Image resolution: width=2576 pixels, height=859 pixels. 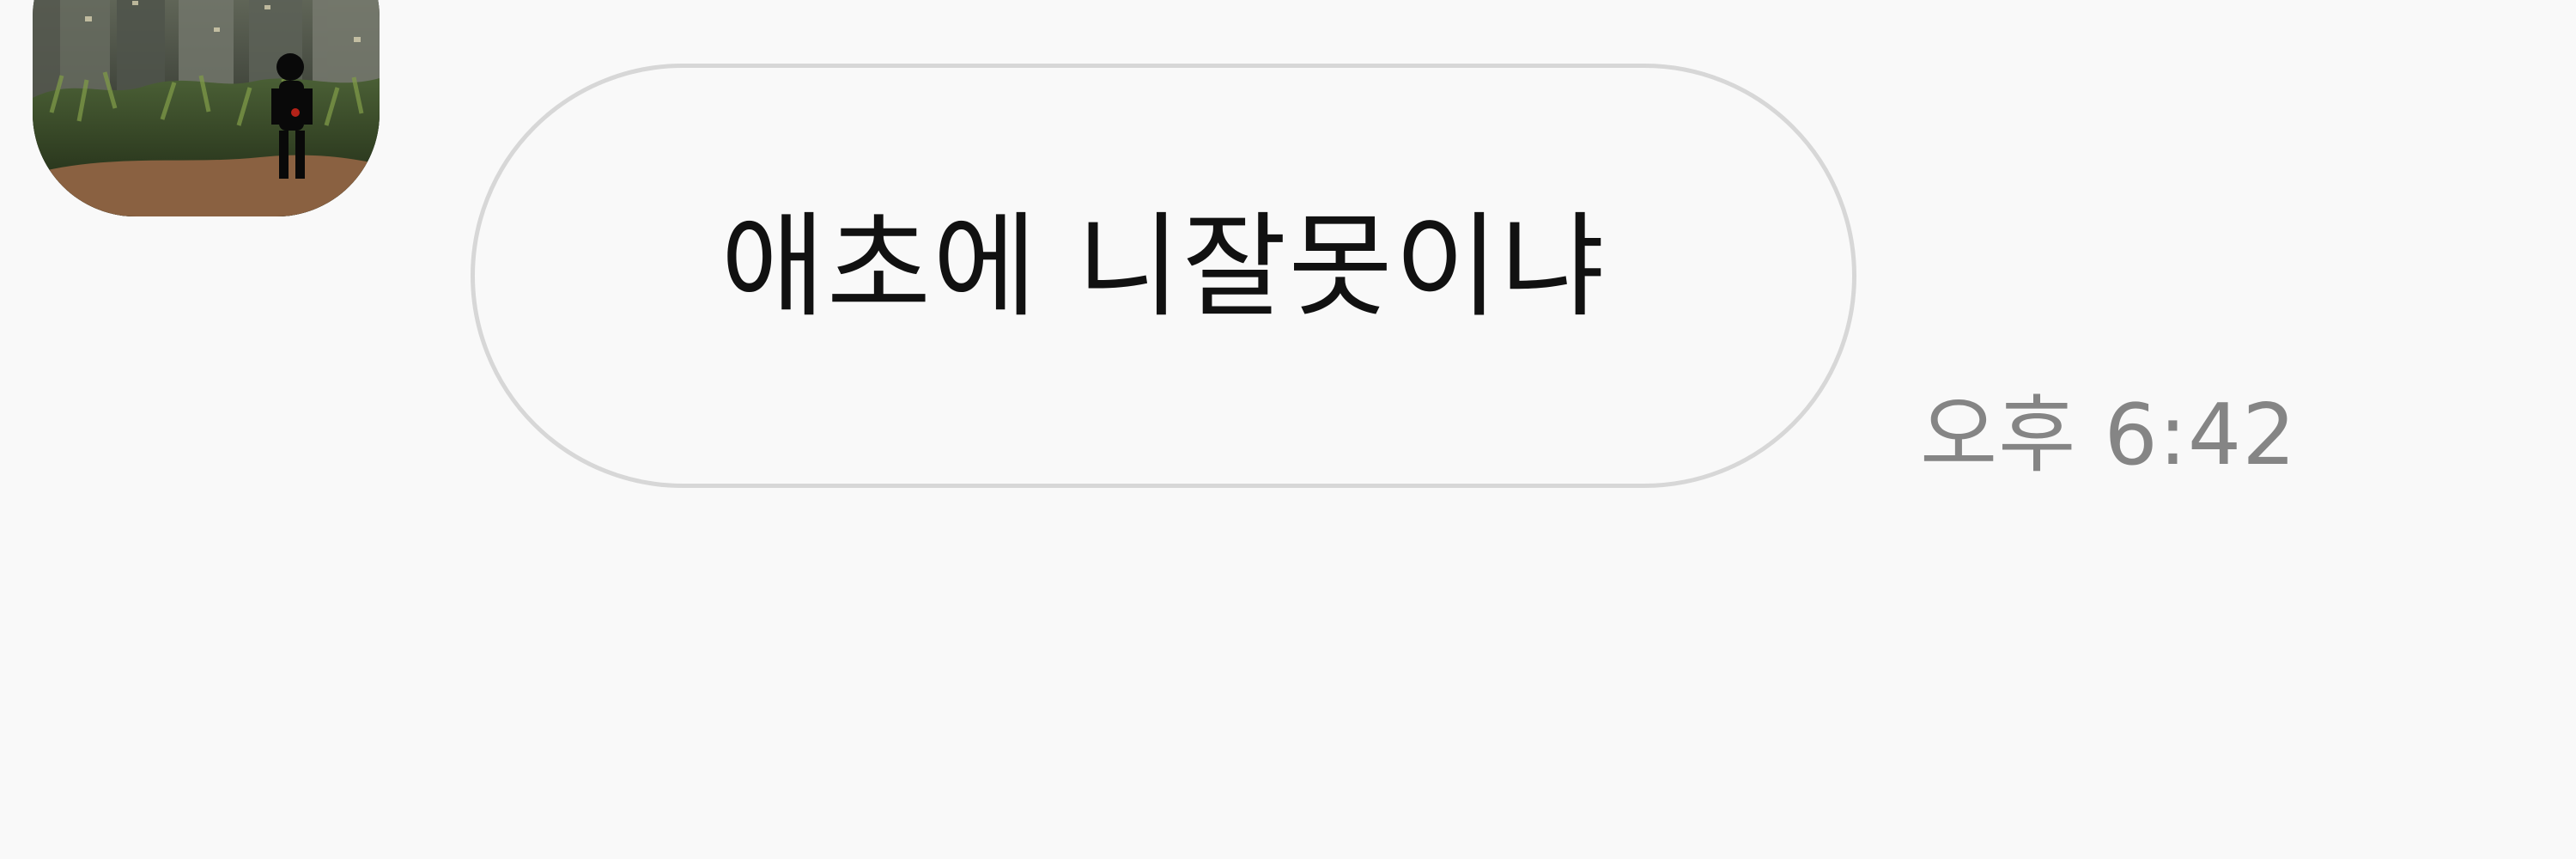 I want to click on profile-photo-avatar, so click(x=207, y=108).